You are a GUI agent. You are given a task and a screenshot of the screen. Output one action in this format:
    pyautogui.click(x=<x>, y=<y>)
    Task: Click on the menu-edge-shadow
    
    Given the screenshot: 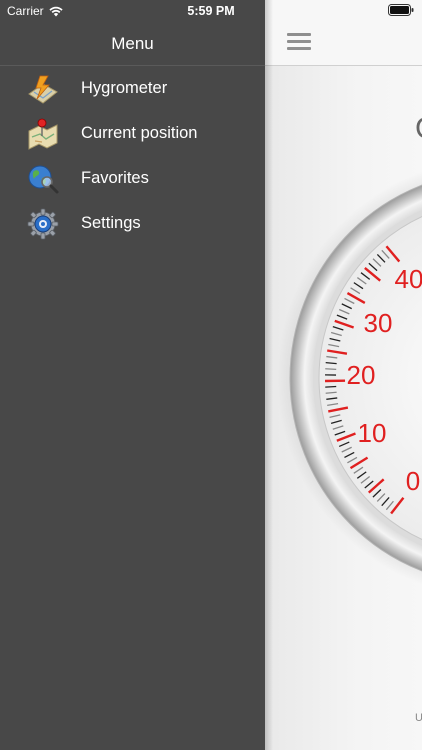 What is the action you would take?
    pyautogui.click(x=269, y=375)
    